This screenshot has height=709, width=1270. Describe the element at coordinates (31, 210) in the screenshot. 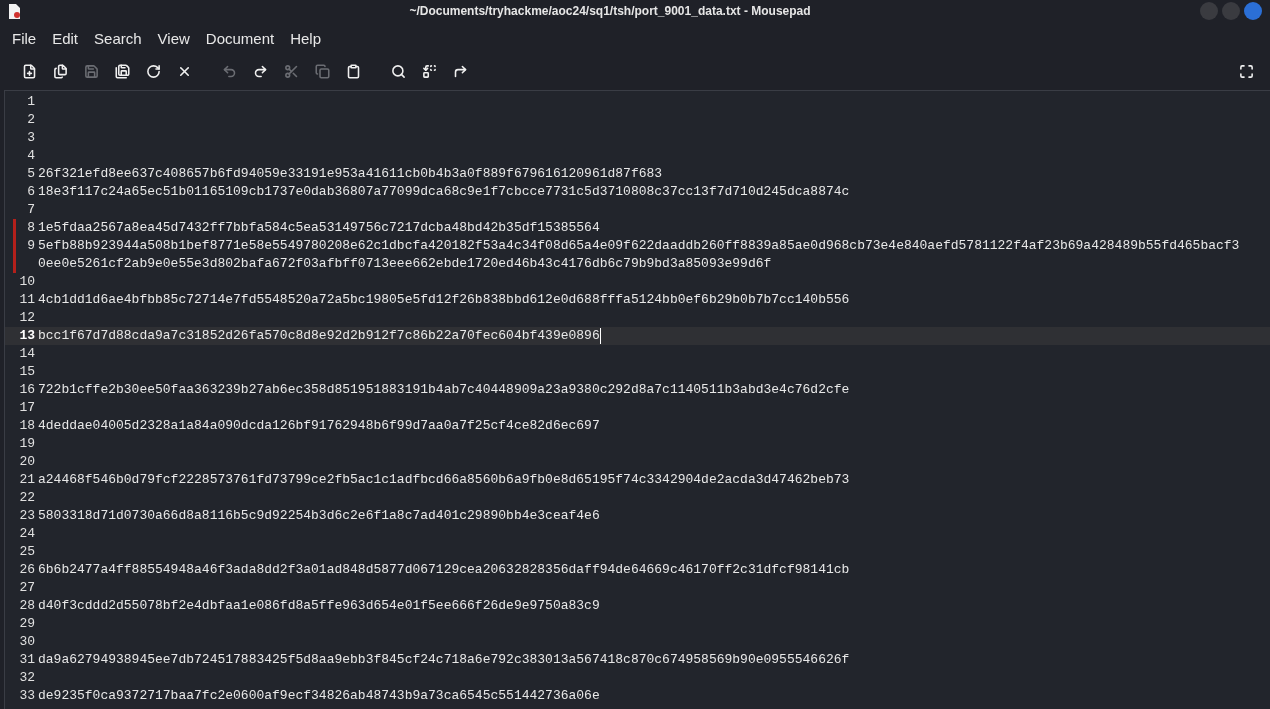

I see `line-number: 7` at that location.